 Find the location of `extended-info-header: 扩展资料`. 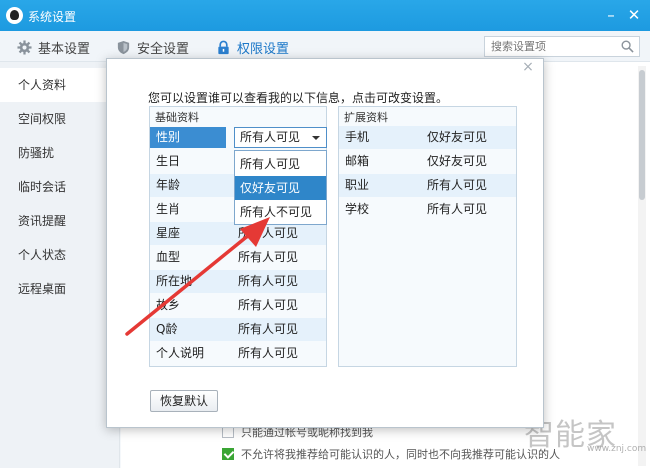

extended-info-header: 扩展资料 is located at coordinates (366, 117).